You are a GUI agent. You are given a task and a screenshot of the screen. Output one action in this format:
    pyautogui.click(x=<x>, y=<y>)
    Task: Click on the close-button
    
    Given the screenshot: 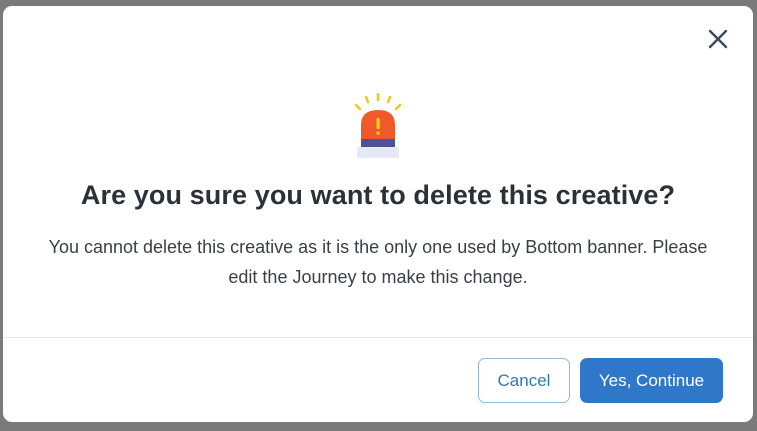 What is the action you would take?
    pyautogui.click(x=718, y=41)
    